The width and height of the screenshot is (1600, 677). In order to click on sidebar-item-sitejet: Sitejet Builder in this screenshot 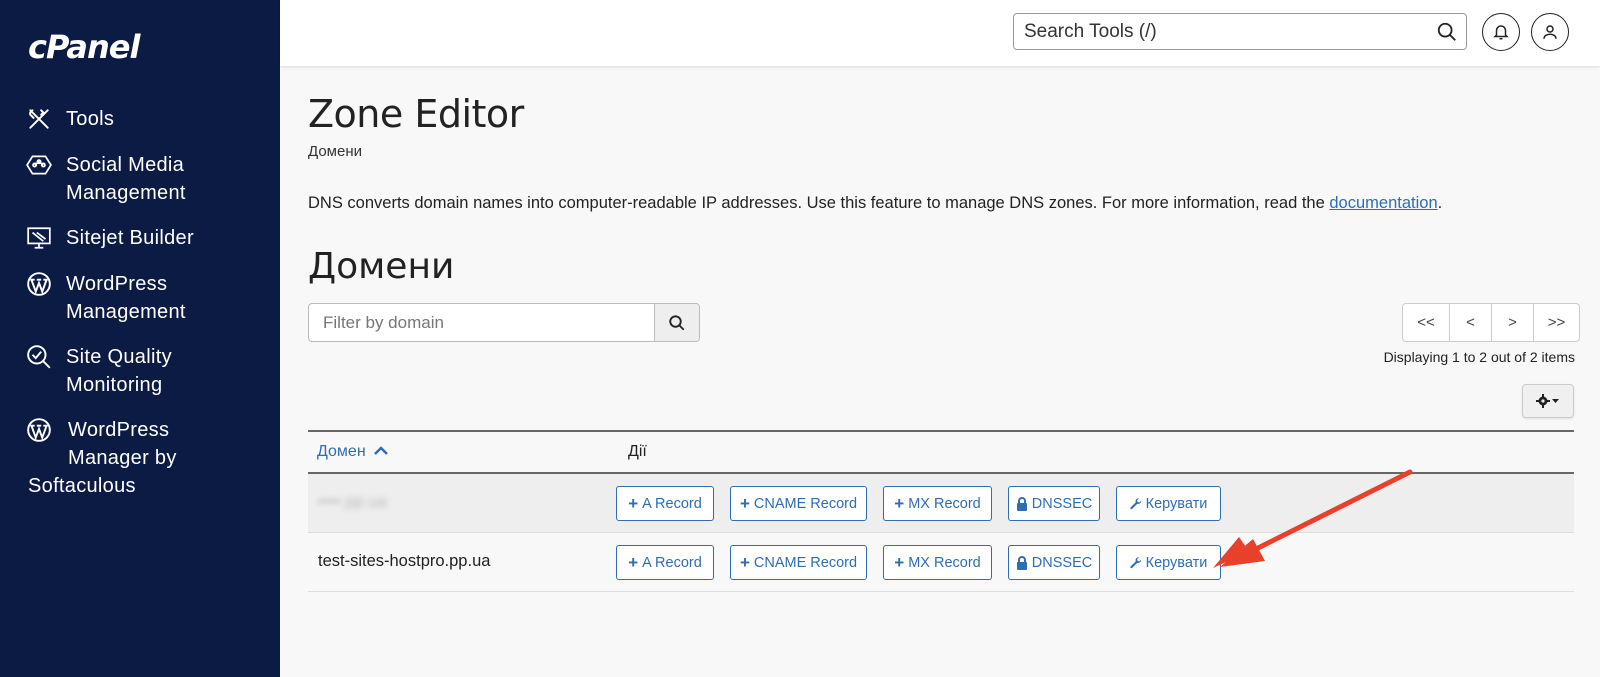, I will do `click(110, 238)`.